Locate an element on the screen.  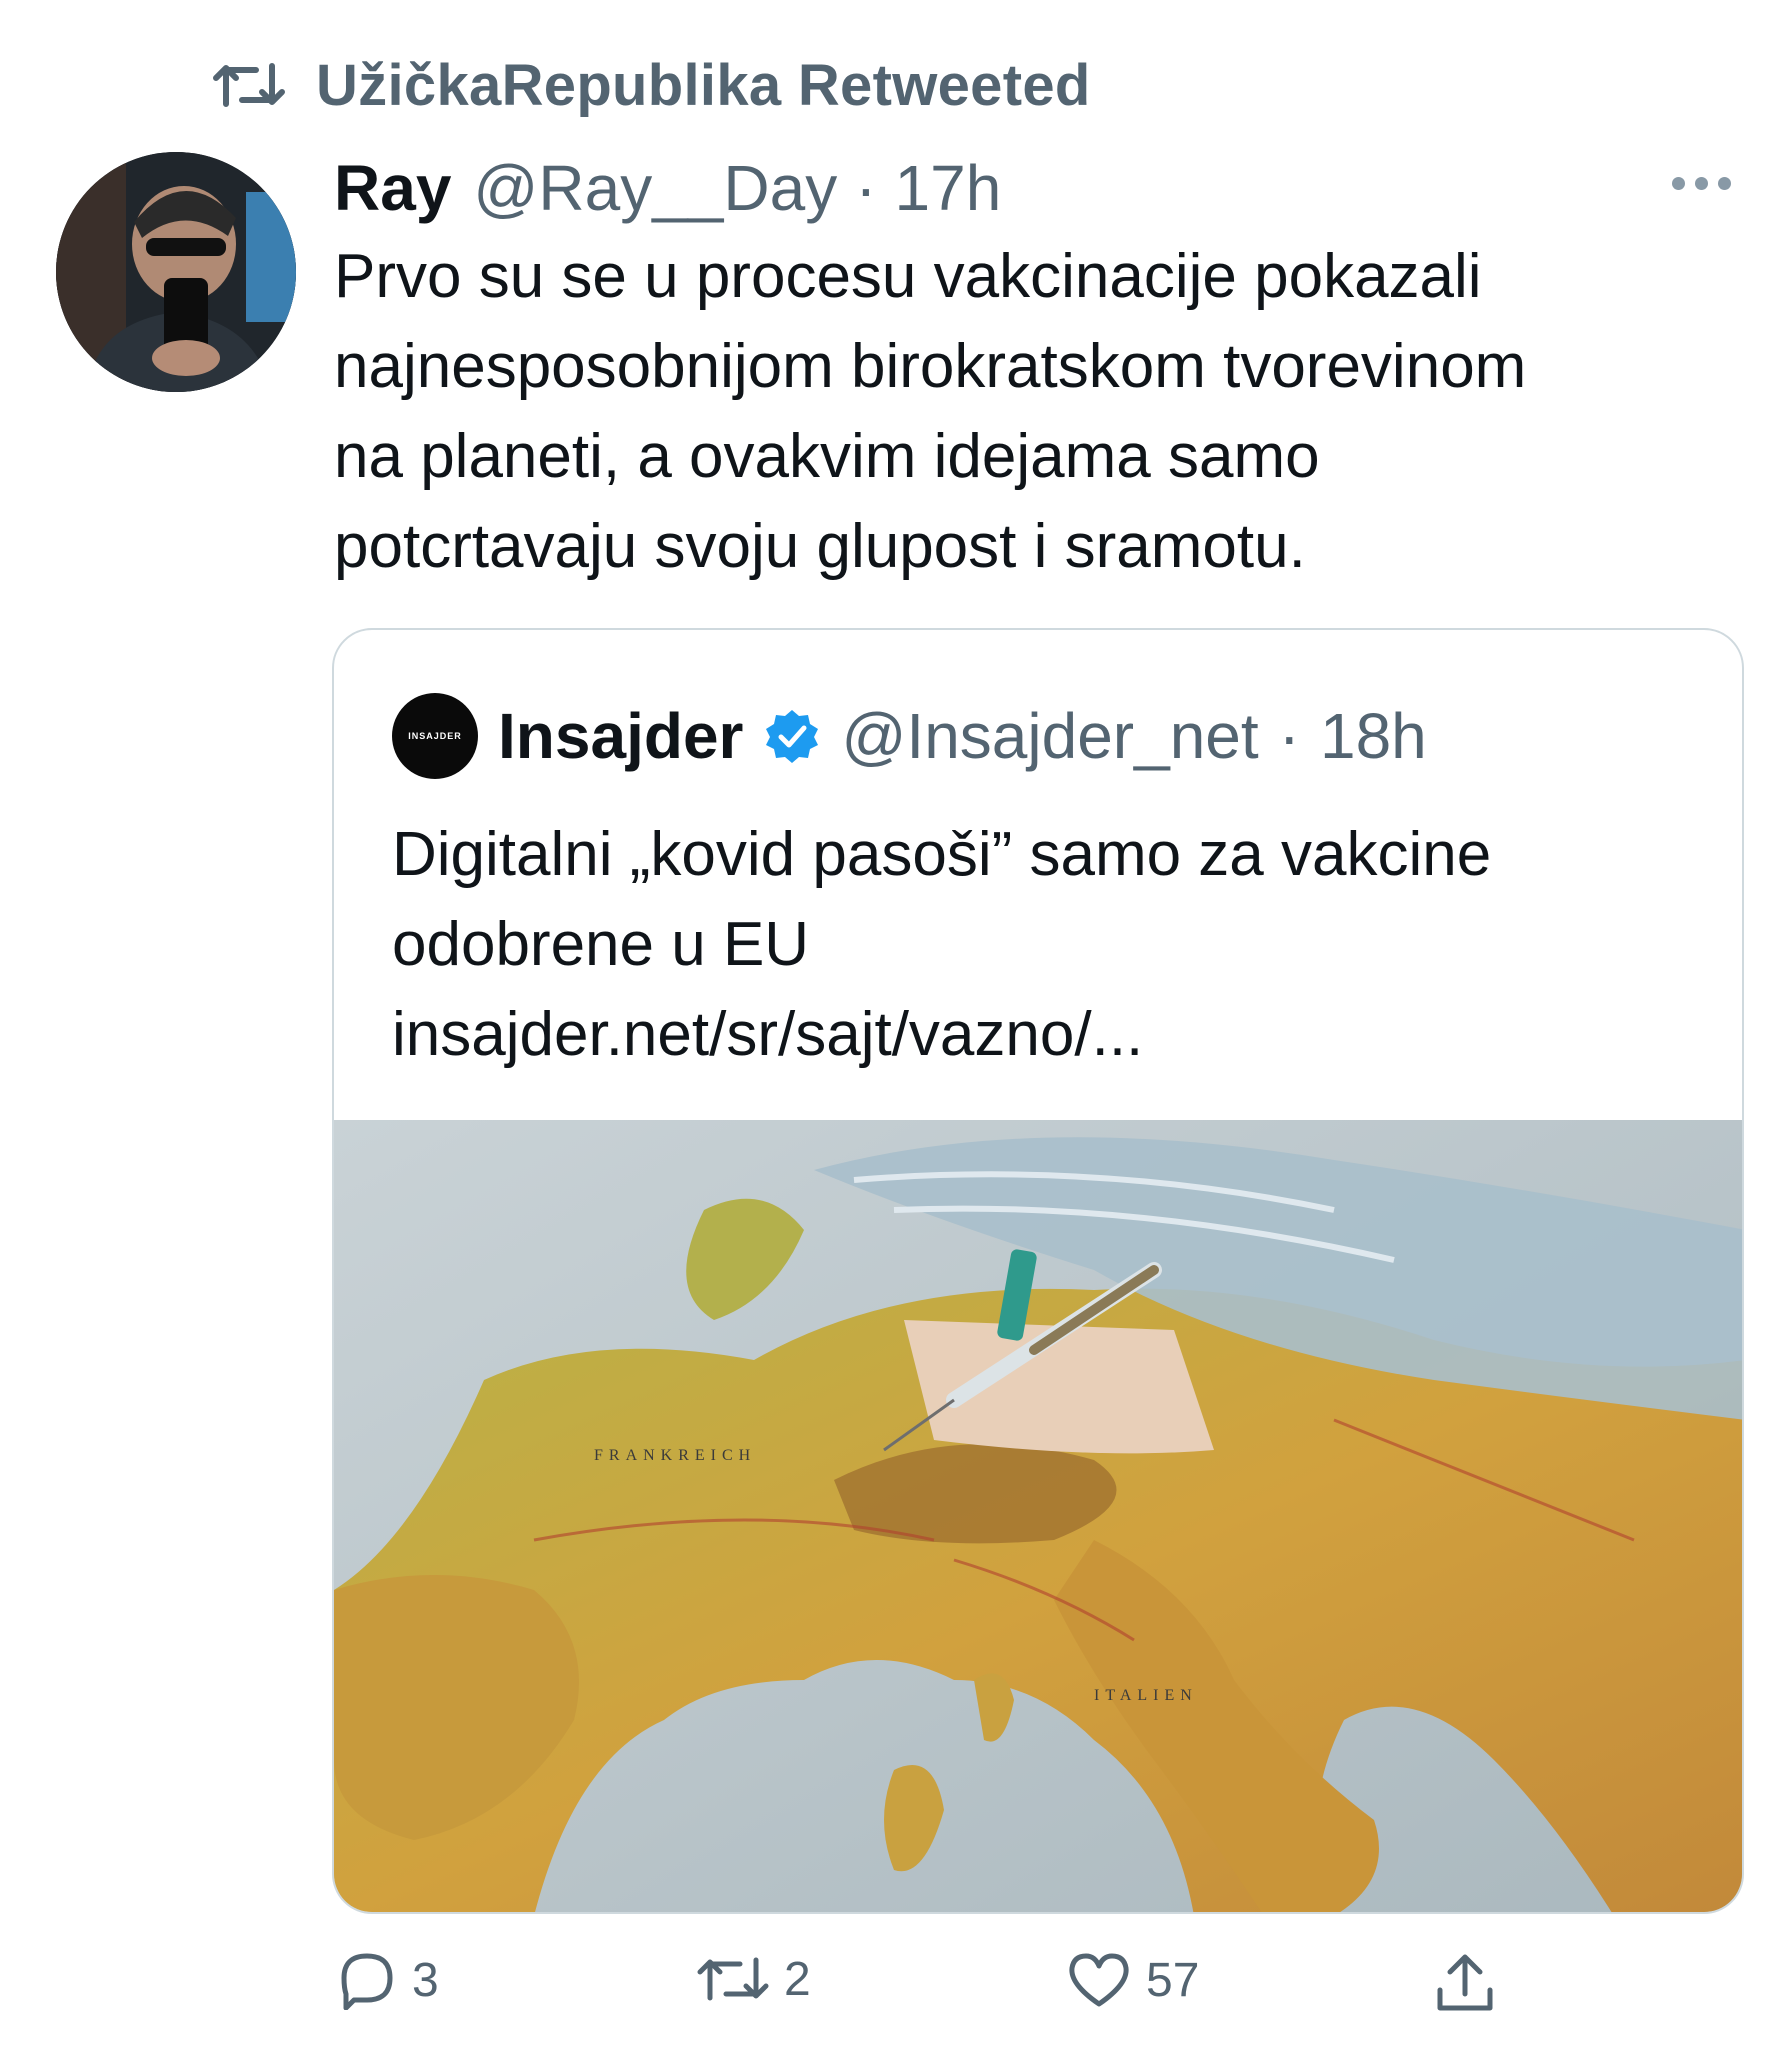
retweet-count: 2 is located at coordinates (797, 1979).